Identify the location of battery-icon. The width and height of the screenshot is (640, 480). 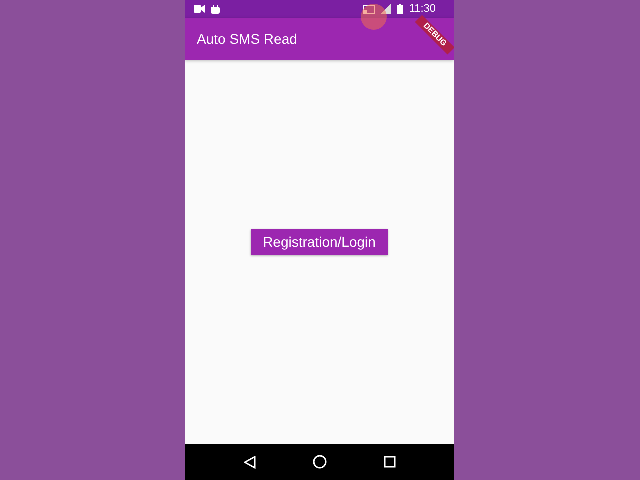
(400, 9).